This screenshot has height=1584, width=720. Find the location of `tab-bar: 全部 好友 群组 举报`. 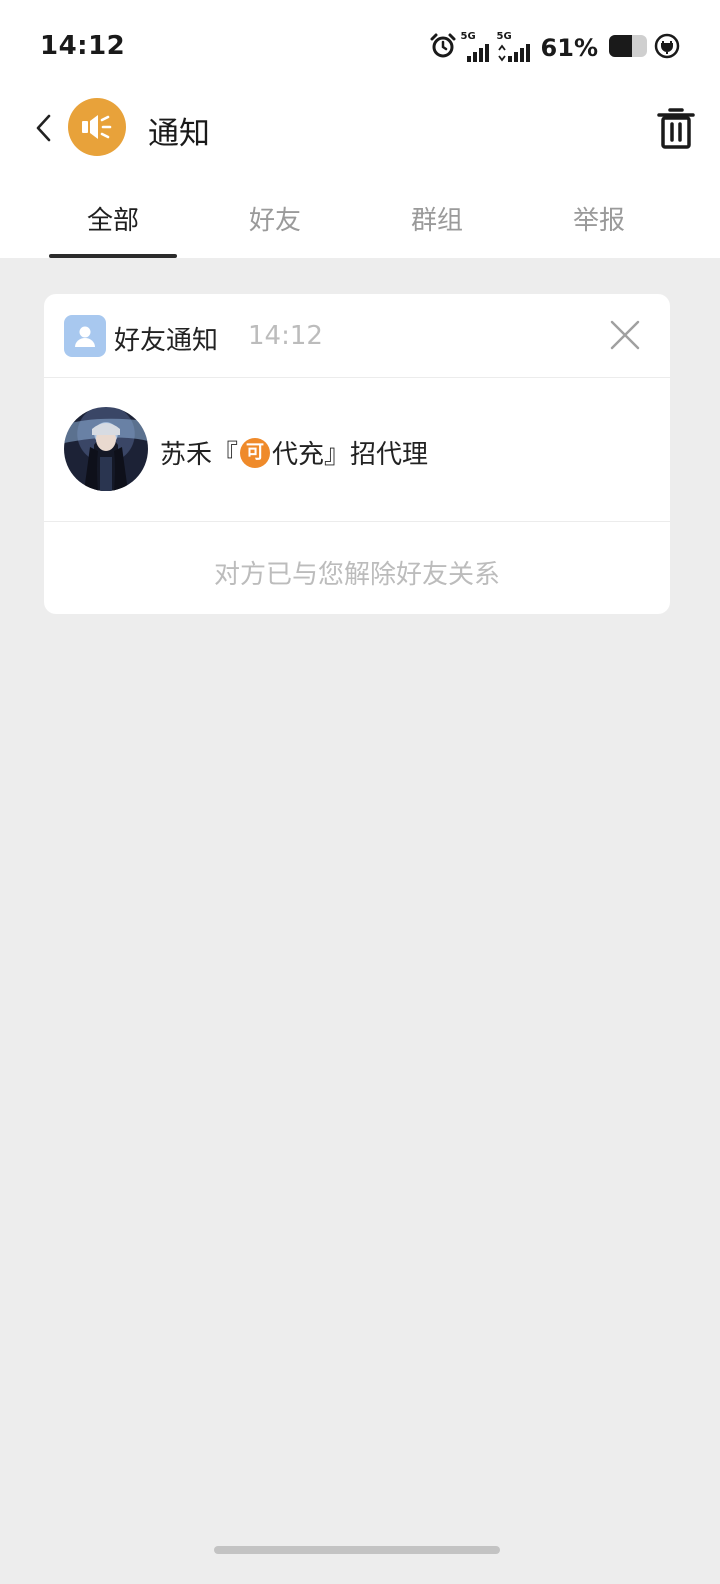

tab-bar: 全部 好友 群组 举报 is located at coordinates (357, 223).